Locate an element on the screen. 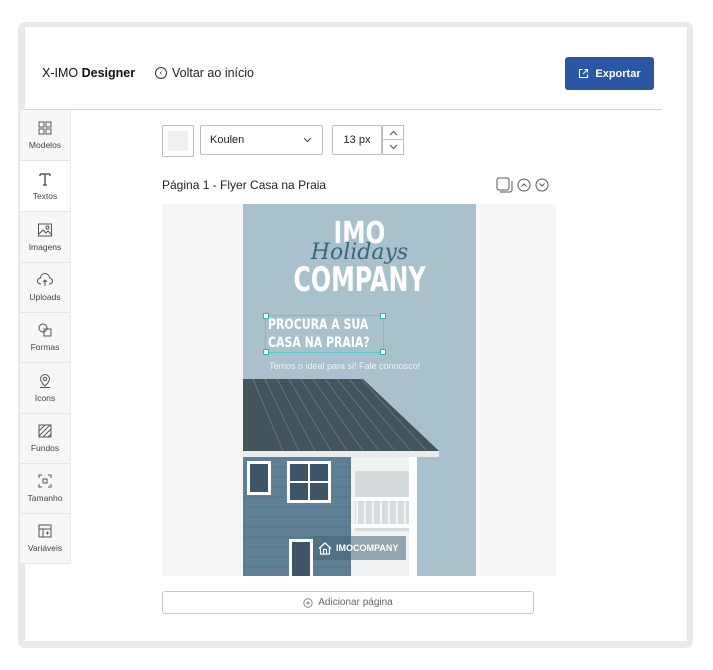 The height and width of the screenshot is (670, 713). sidebar-item-uploads: Uploads is located at coordinates (45, 287).